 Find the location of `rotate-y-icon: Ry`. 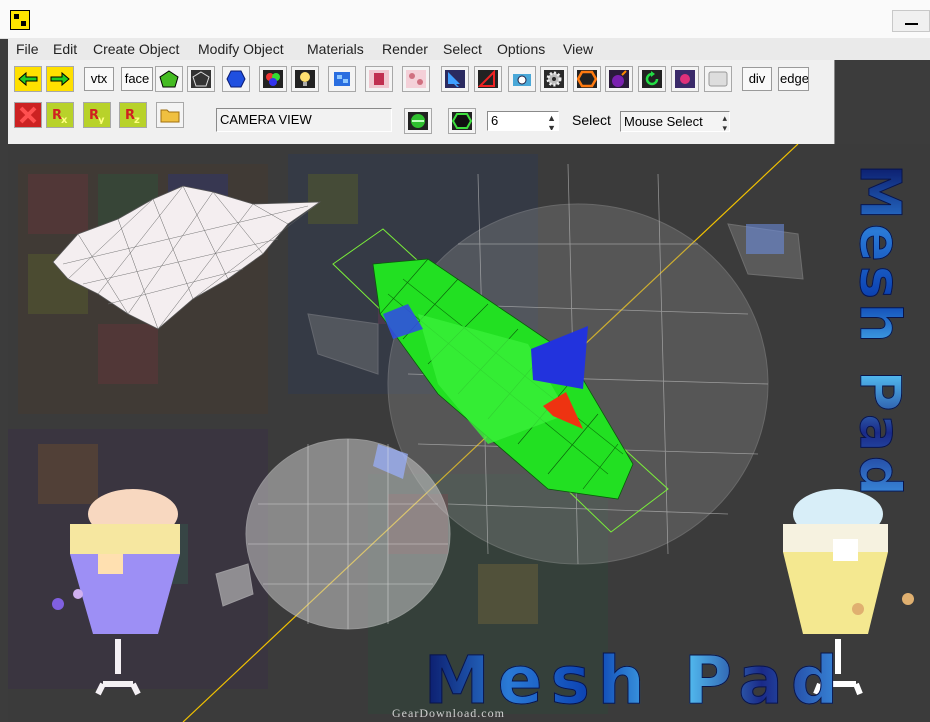

rotate-y-icon: Ry is located at coordinates (97, 116).